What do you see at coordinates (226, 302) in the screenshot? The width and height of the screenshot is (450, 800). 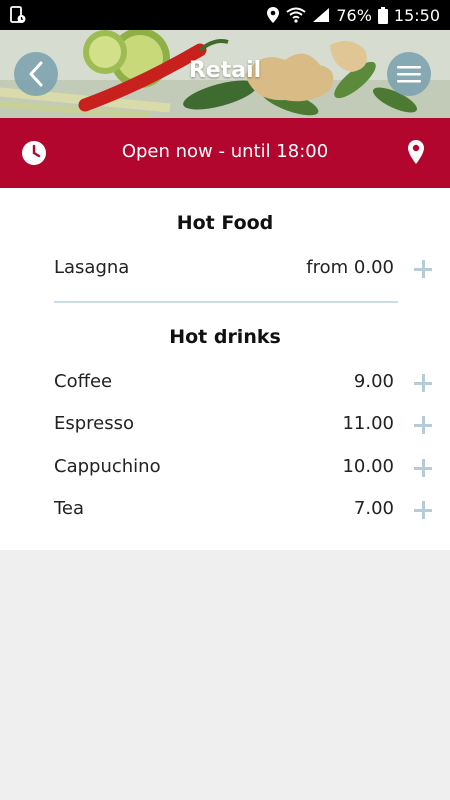 I see `section-divider` at bounding box center [226, 302].